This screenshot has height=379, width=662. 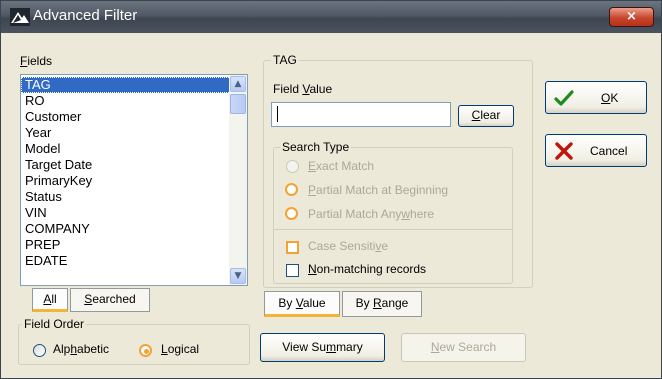 I want to click on tab-searched: Searched, so click(x=110, y=300).